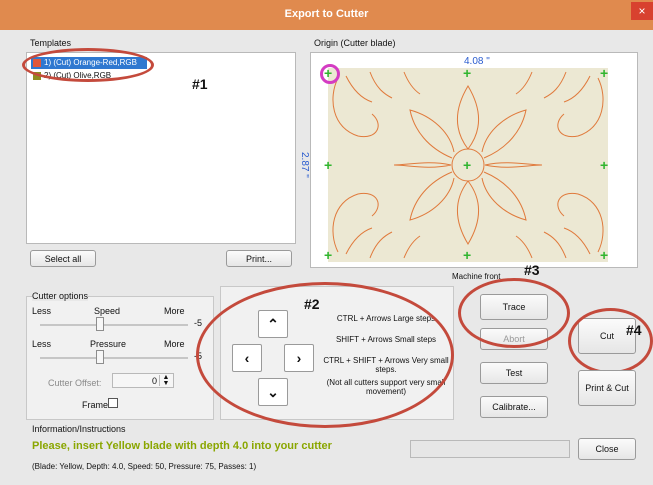  Describe the element at coordinates (490, 449) in the screenshot. I see `progress-bar` at that location.